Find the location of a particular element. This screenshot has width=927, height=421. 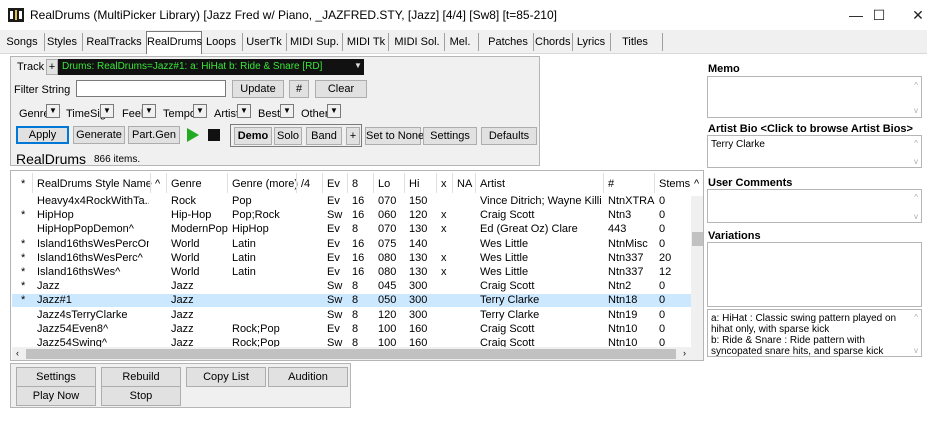

audition-button: Audition is located at coordinates (308, 377).